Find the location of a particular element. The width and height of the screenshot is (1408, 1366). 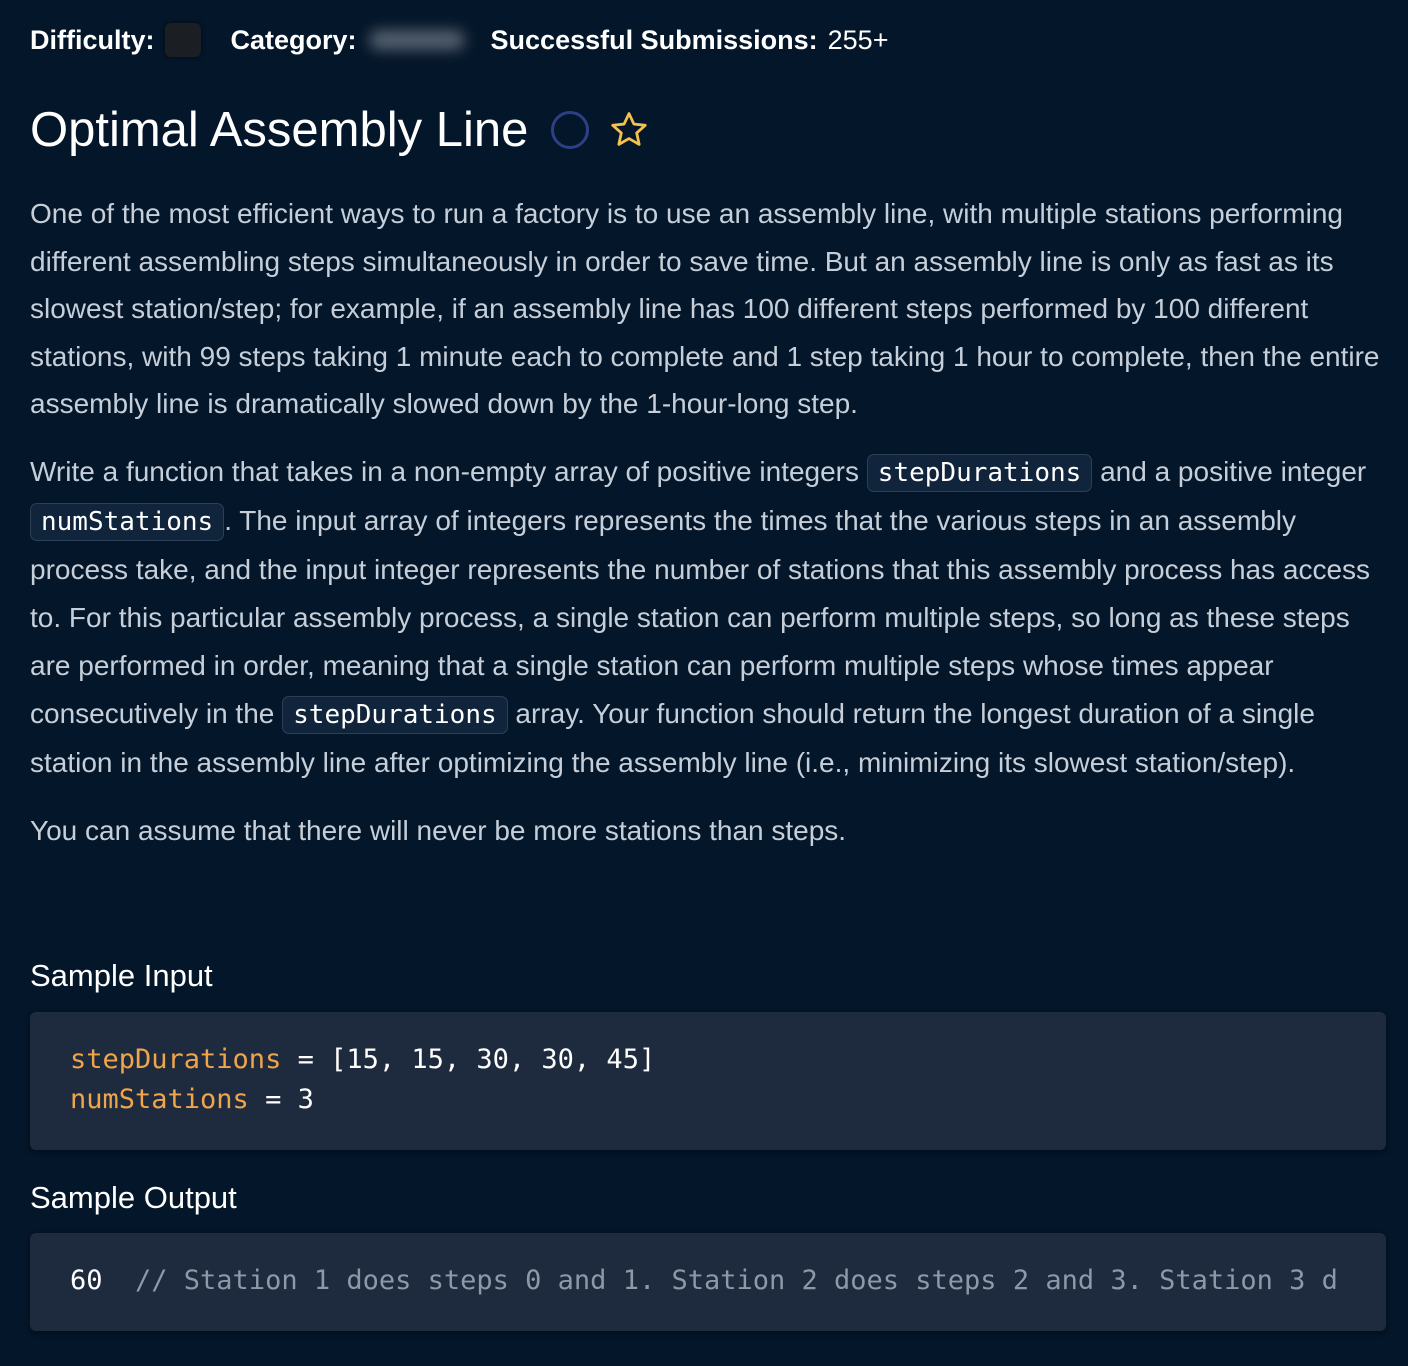

sample-input-heading: Sample Input is located at coordinates (121, 975).